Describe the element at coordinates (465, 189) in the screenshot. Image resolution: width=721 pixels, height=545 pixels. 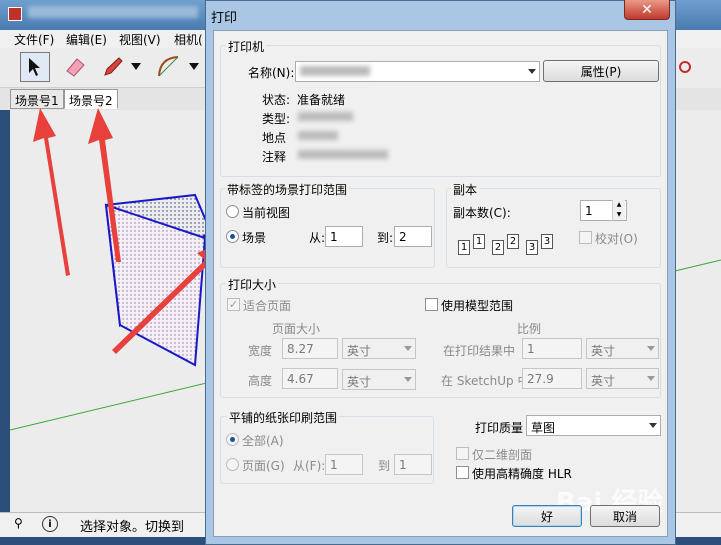
I see `copies-group-title: 副本` at that location.